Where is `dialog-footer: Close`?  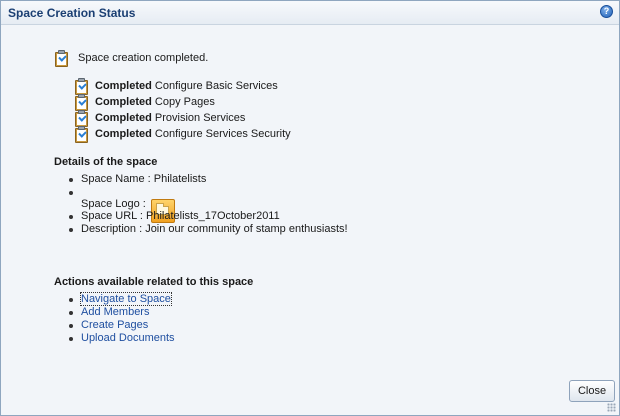 dialog-footer: Close is located at coordinates (310, 395).